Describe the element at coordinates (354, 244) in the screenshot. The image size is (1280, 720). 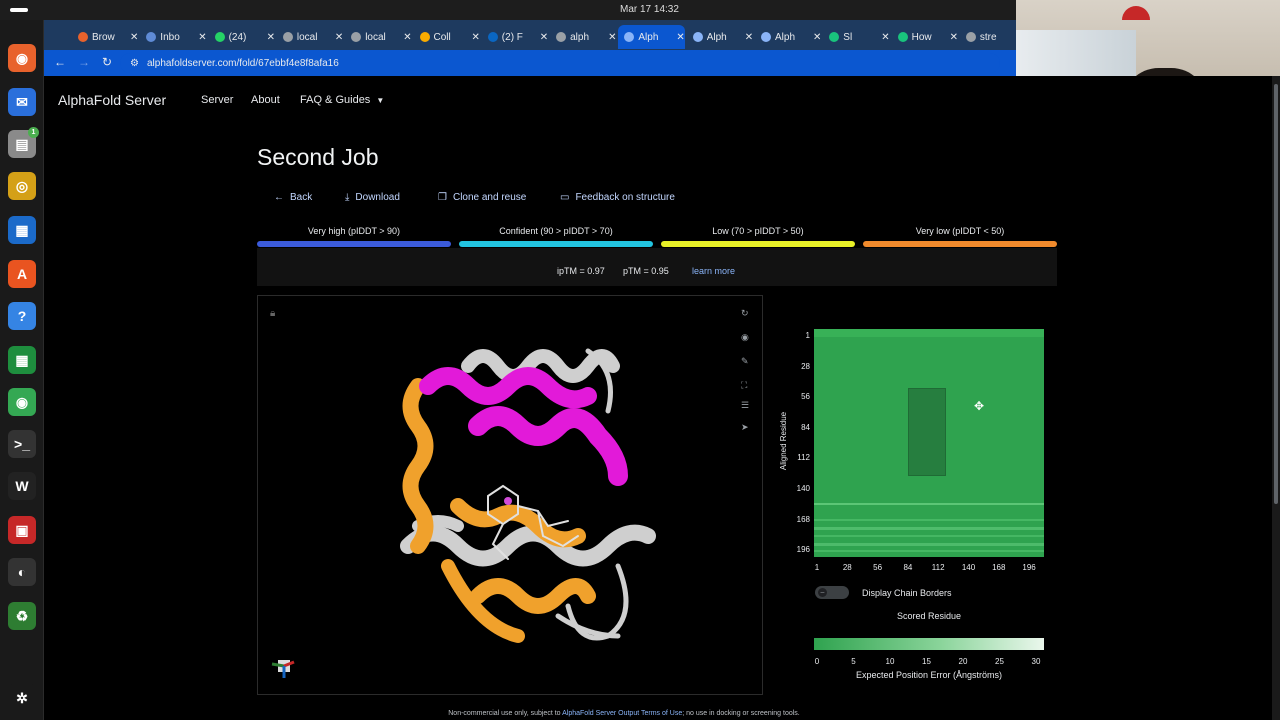
I see `legend-bar` at that location.